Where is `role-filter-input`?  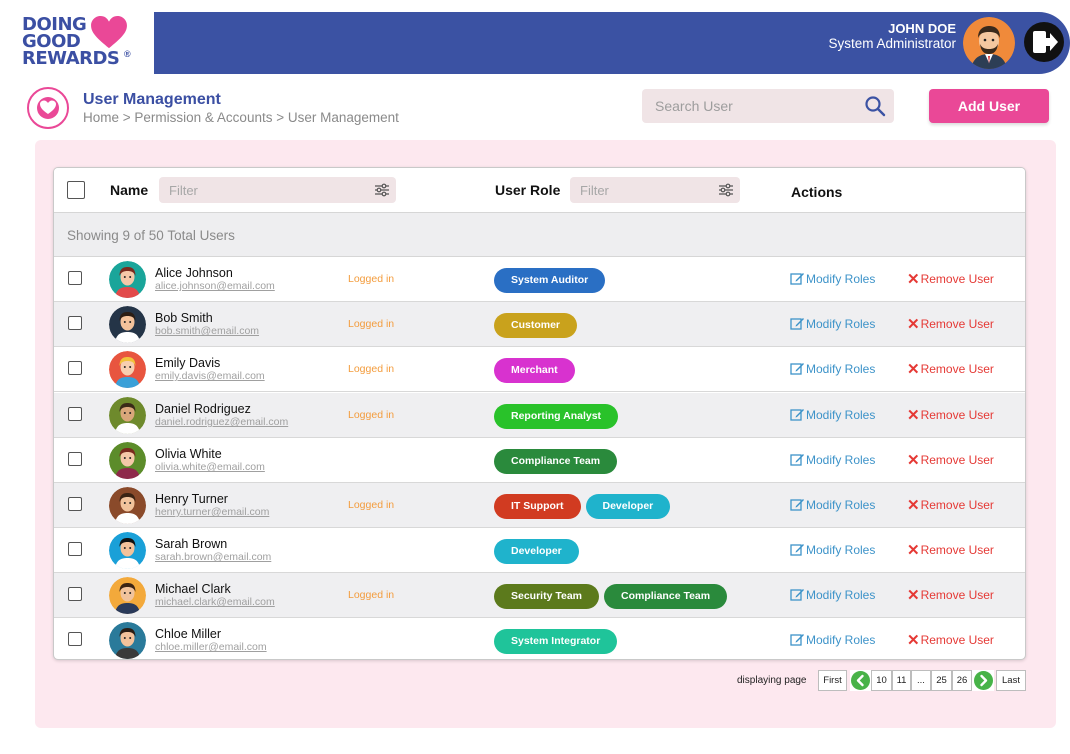
role-filter-input is located at coordinates (655, 190).